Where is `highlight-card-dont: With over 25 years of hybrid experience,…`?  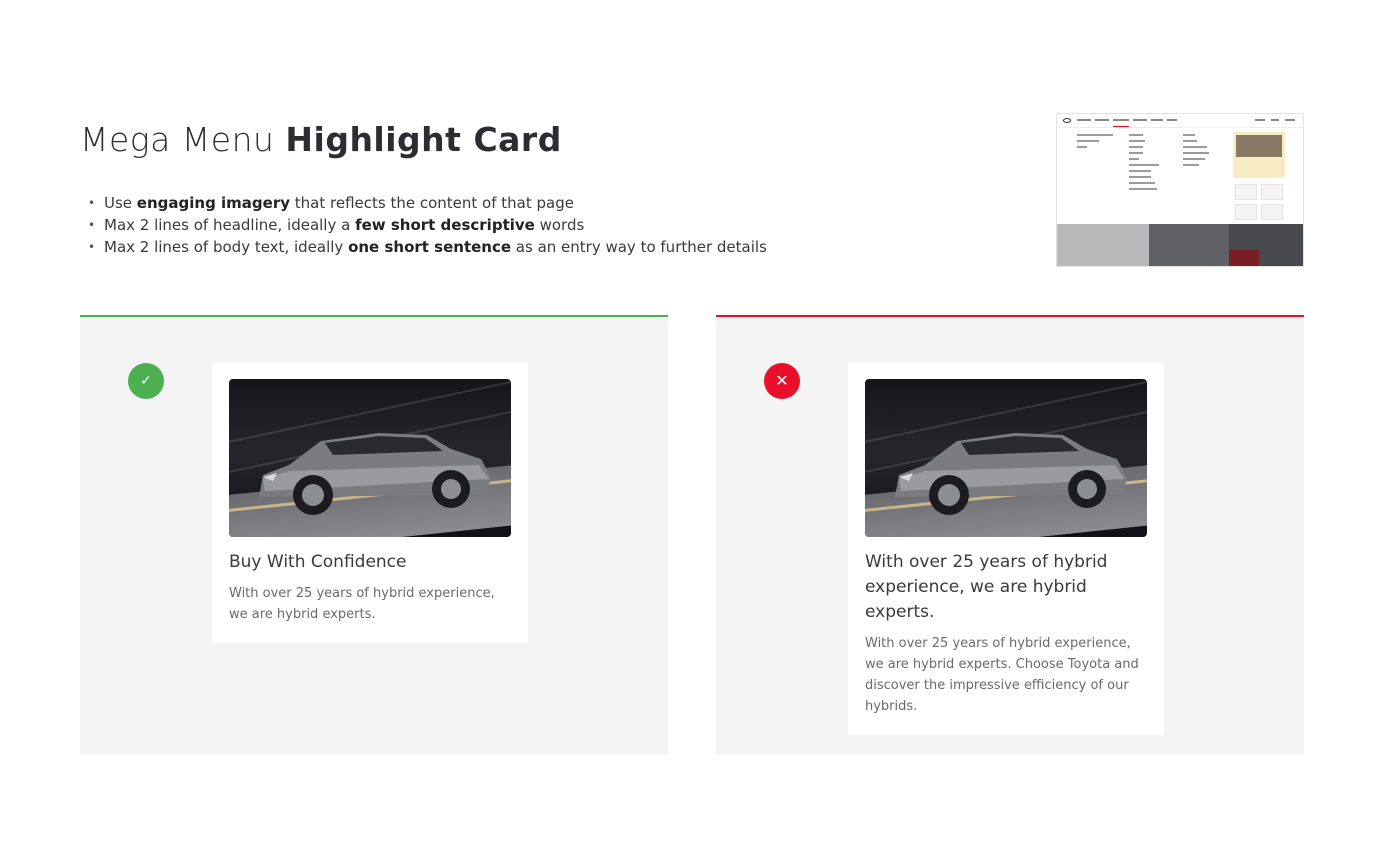 highlight-card-dont: With over 25 years of hybrid experience,… is located at coordinates (1006, 549).